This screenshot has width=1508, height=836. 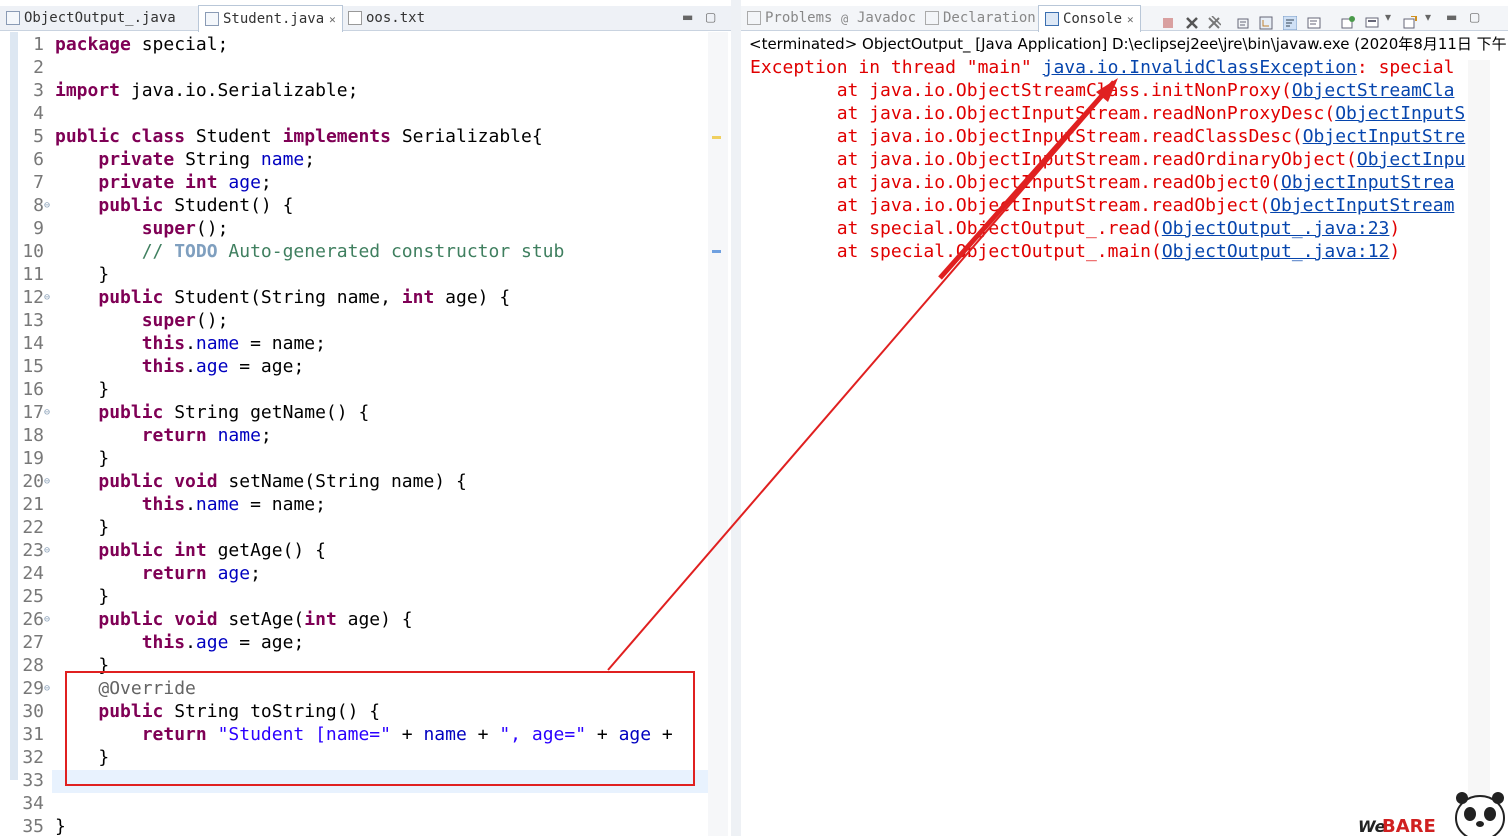 I want to click on code-token: Auto-generated constructor stub, so click(x=391, y=251).